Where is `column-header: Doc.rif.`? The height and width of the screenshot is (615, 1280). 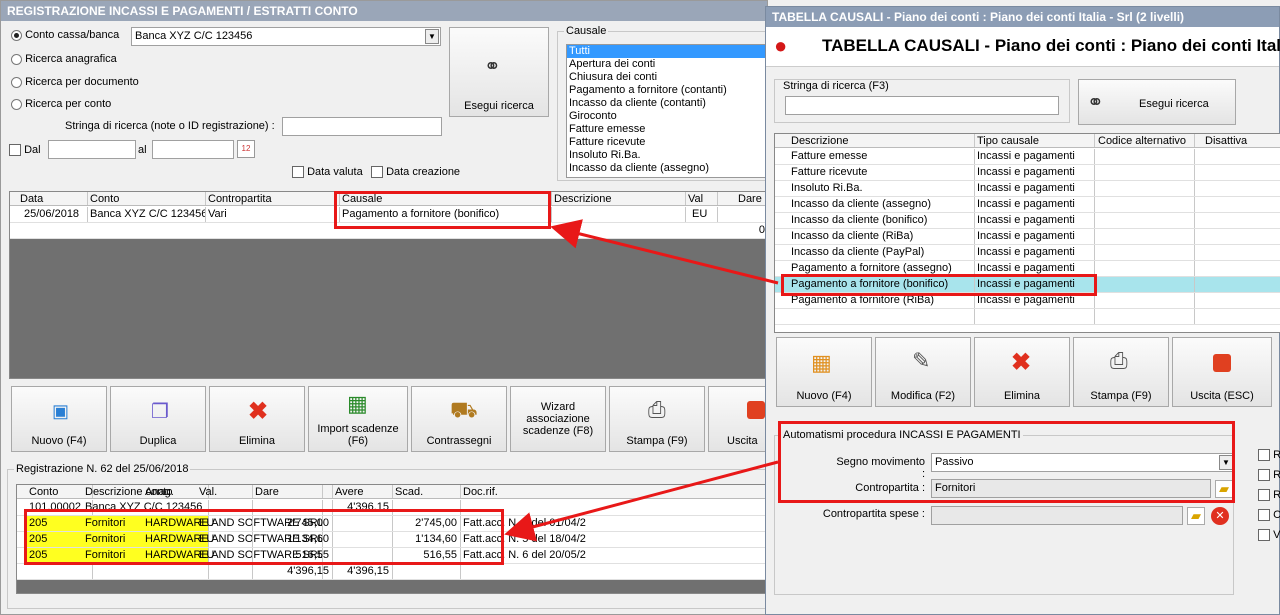
column-header: Doc.rif. is located at coordinates (616, 491).